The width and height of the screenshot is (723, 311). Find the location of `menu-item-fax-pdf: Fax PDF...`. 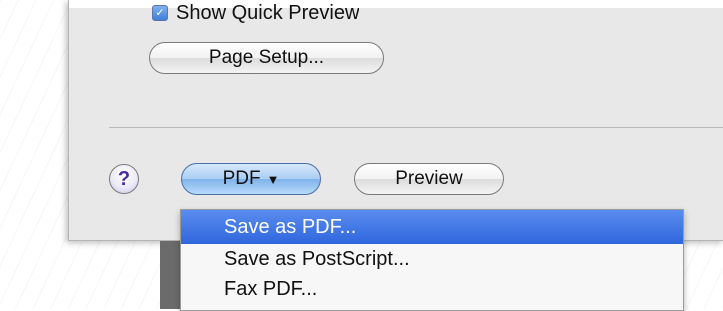

menu-item-fax-pdf: Fax PDF... is located at coordinates (432, 289).